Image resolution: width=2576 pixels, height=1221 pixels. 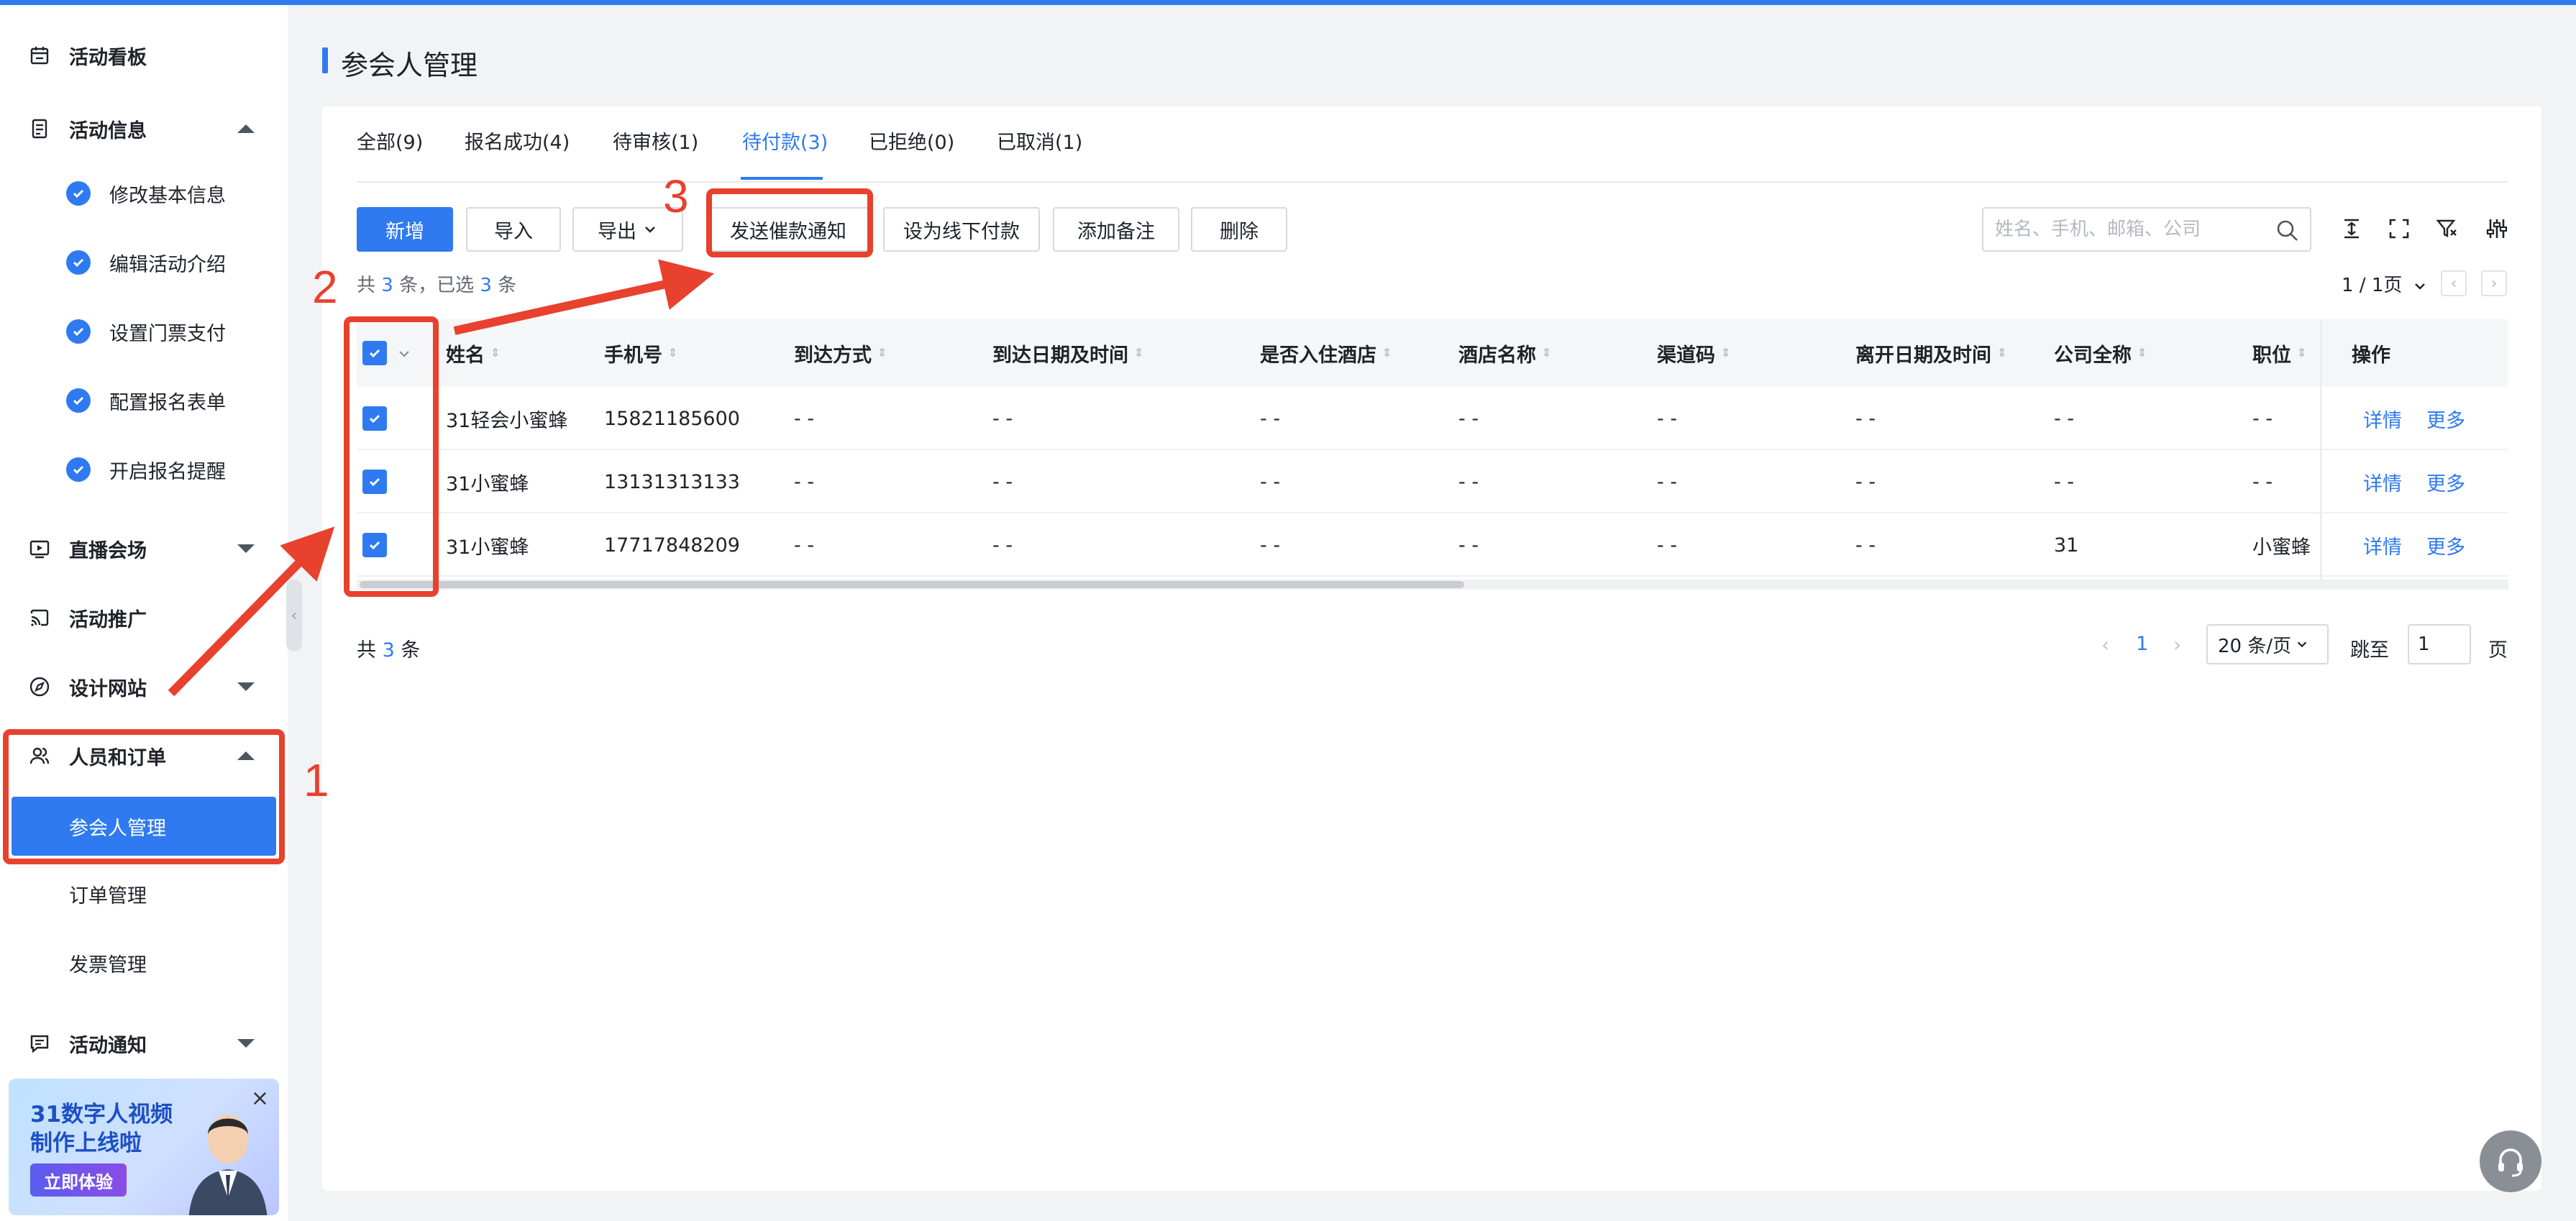 What do you see at coordinates (102, 1129) in the screenshot?
I see `promo-title: 31数字人视频制作上线啦` at bounding box center [102, 1129].